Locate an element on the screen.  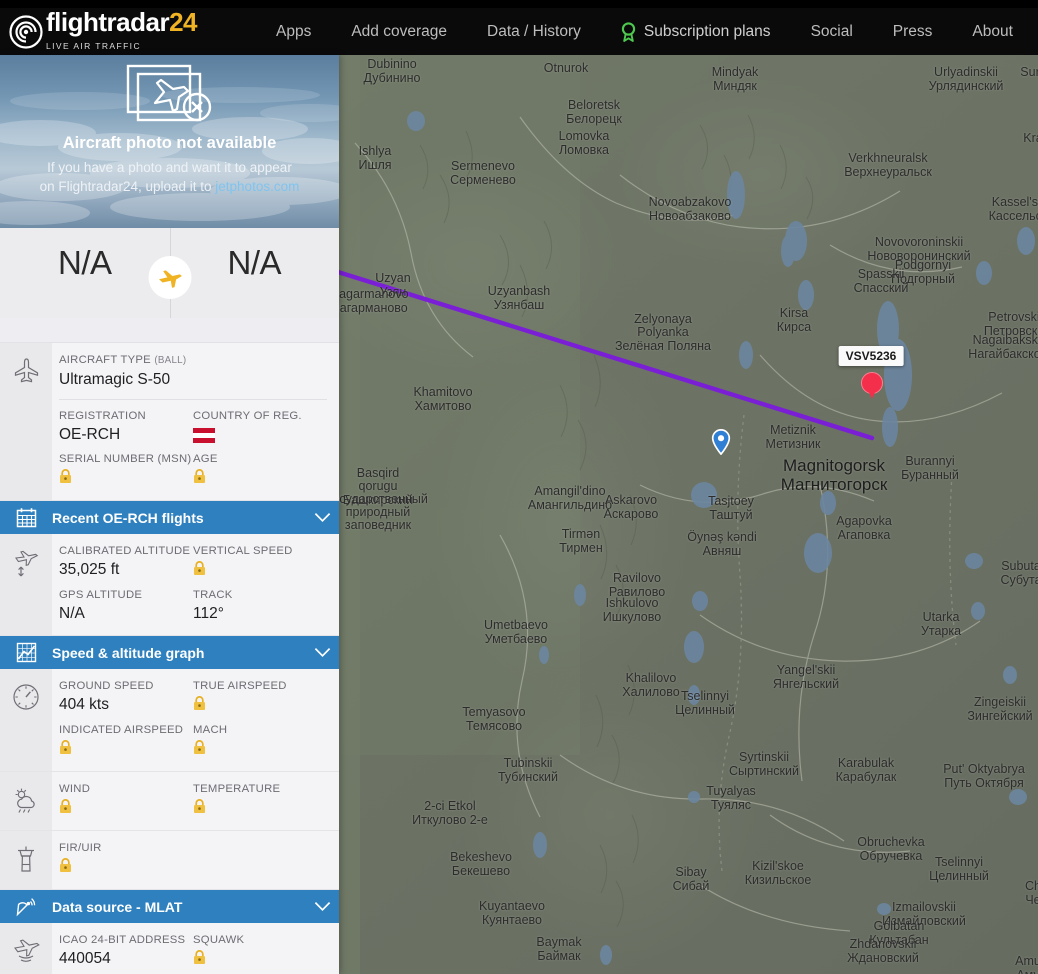
satellite-dish-icon is located at coordinates (26, 906).